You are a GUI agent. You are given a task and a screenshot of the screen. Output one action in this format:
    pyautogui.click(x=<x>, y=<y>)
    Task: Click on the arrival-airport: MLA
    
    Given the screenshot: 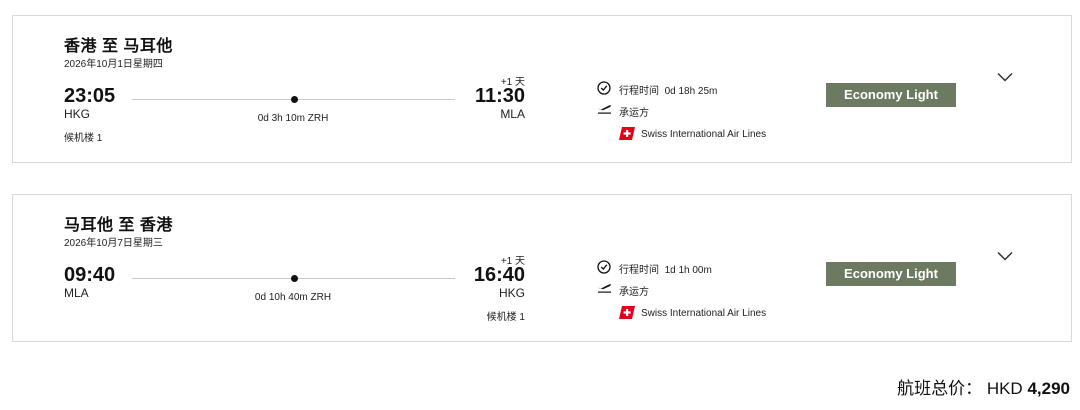 What is the action you would take?
    pyautogui.click(x=512, y=114)
    